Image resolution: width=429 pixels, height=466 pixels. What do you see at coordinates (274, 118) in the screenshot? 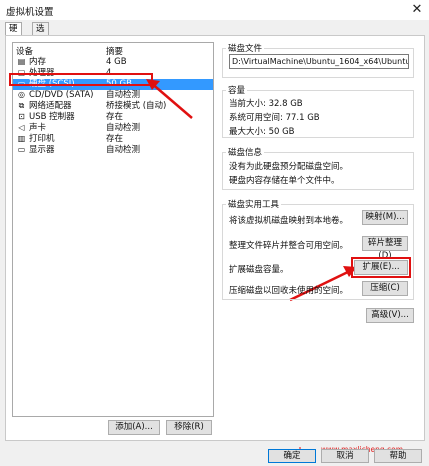
I see `free-space-text: 系统可用空间: 77.1 GB` at bounding box center [274, 118].